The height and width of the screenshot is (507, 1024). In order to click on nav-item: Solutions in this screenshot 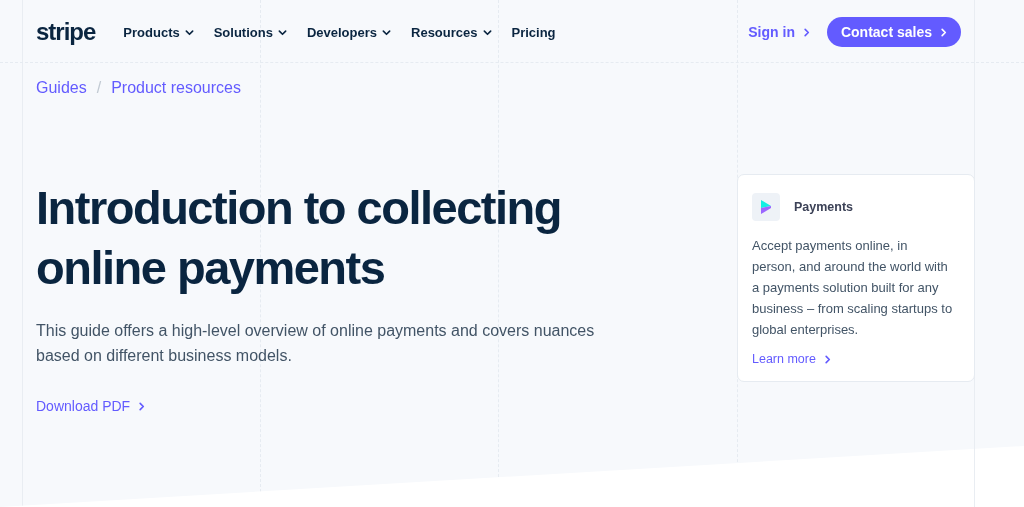, I will do `click(250, 32)`.